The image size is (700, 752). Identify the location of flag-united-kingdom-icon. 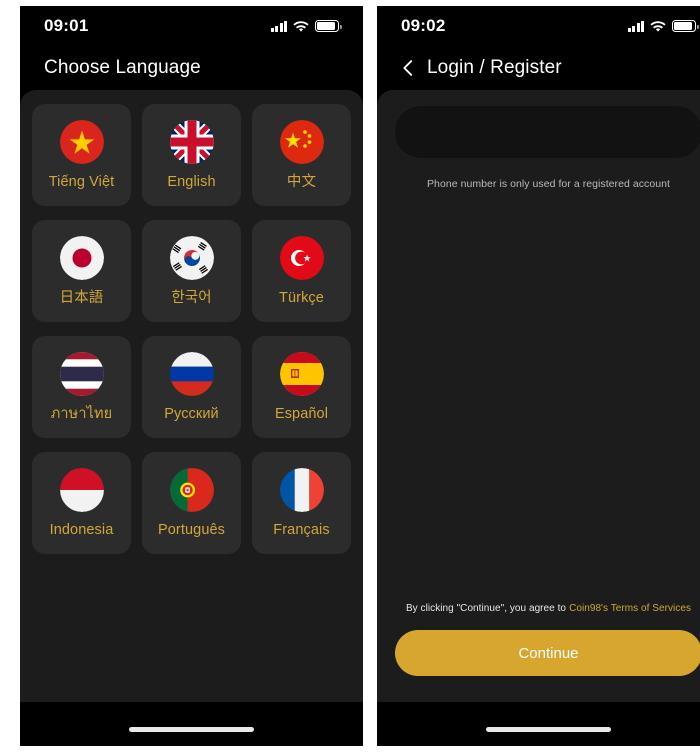
(191, 142).